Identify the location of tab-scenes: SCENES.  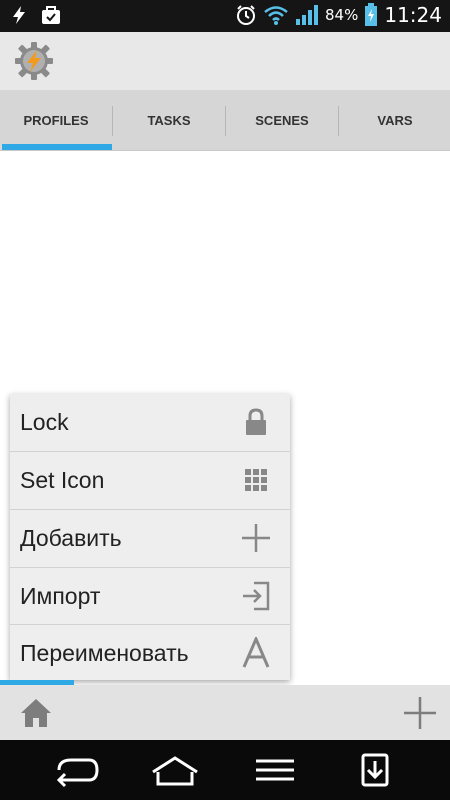
(282, 120).